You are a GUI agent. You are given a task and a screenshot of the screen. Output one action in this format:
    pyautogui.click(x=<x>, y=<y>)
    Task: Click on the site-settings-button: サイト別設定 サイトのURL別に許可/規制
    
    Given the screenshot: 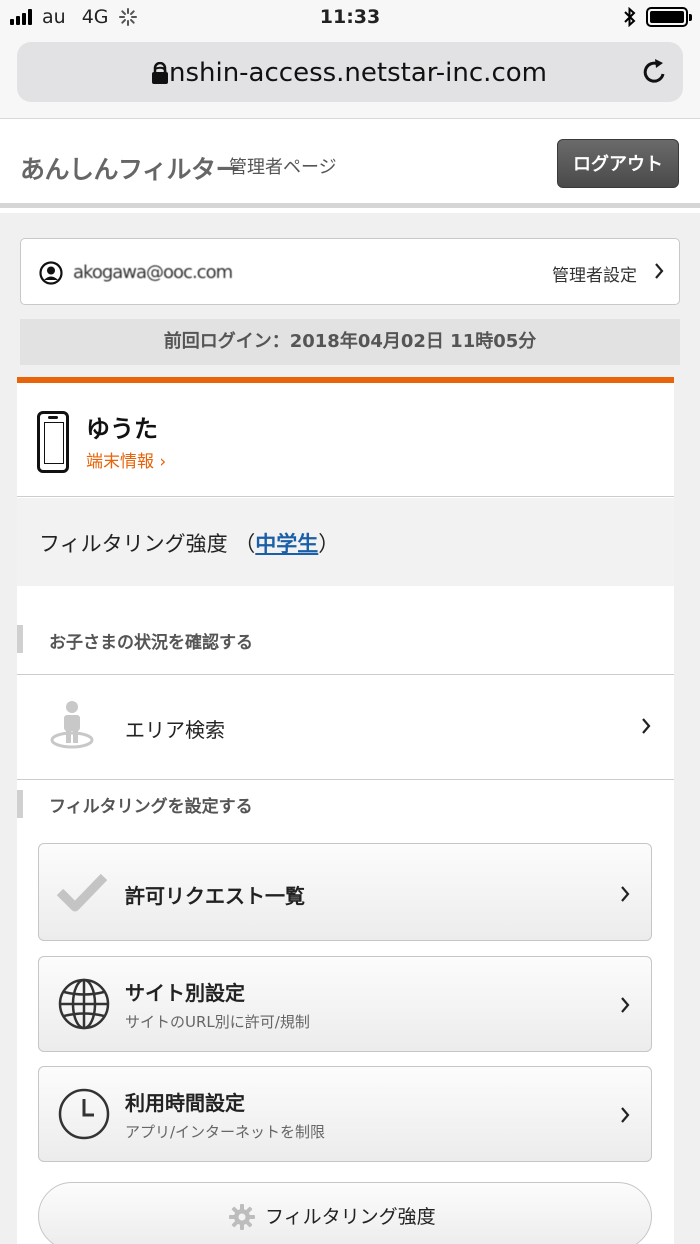 What is the action you would take?
    pyautogui.click(x=345, y=1004)
    